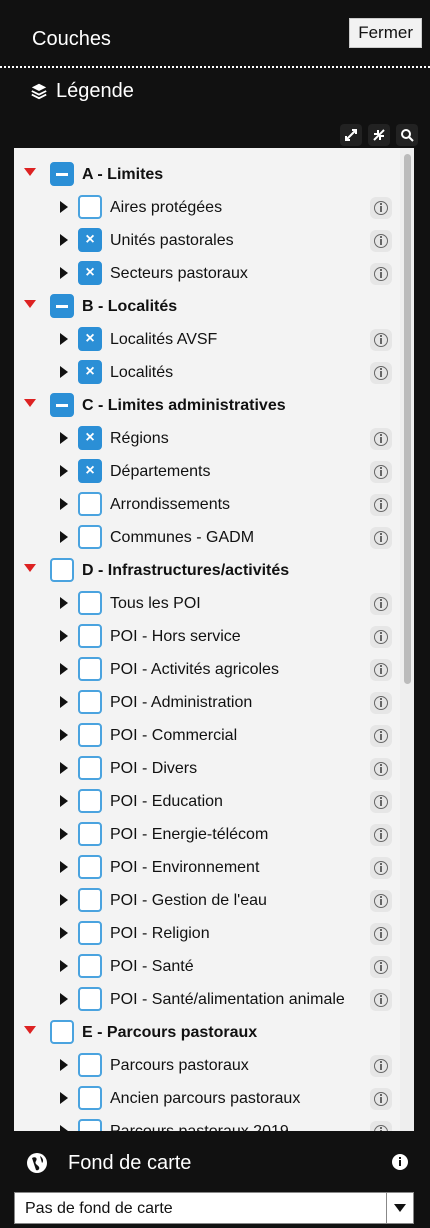 The height and width of the screenshot is (1228, 430). What do you see at coordinates (399, 1208) in the screenshot?
I see `chevron-down-icon` at bounding box center [399, 1208].